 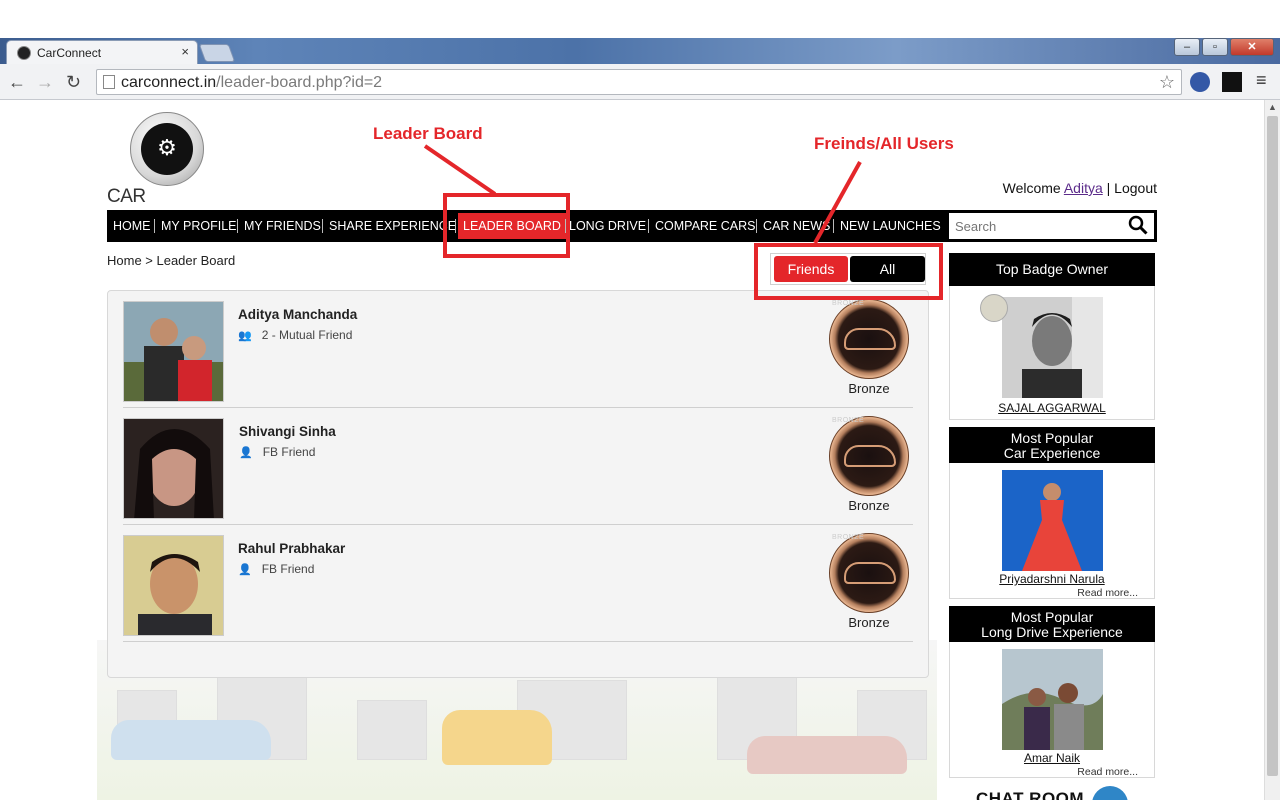 What do you see at coordinates (73, 82) in the screenshot?
I see `reload-icon: ↻` at bounding box center [73, 82].